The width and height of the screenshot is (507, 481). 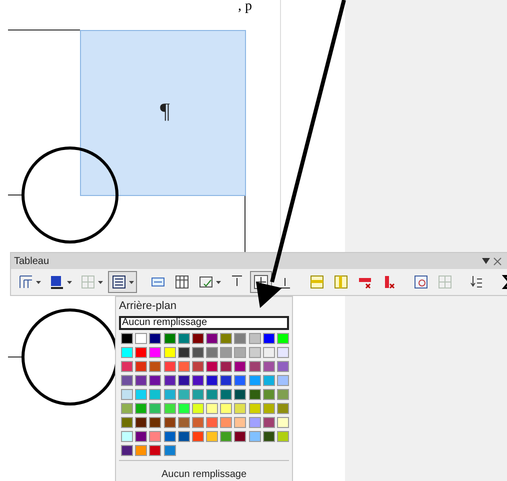 What do you see at coordinates (165, 111) in the screenshot?
I see `paragraph-mark: ¶` at bounding box center [165, 111].